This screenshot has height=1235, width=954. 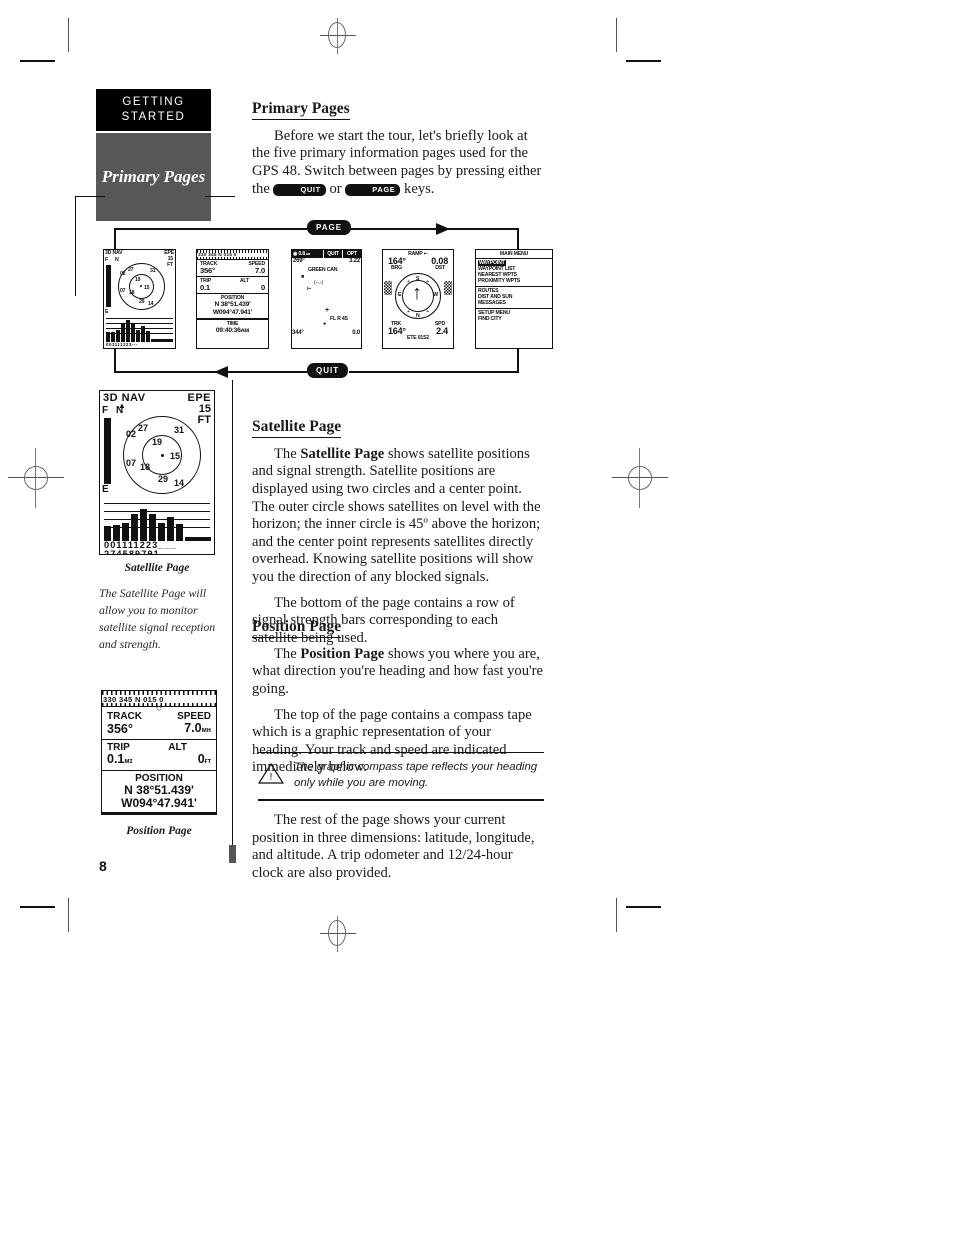 What do you see at coordinates (232, 313) in the screenshot?
I see `mini-pos-lon: W094°47.941'` at bounding box center [232, 313].